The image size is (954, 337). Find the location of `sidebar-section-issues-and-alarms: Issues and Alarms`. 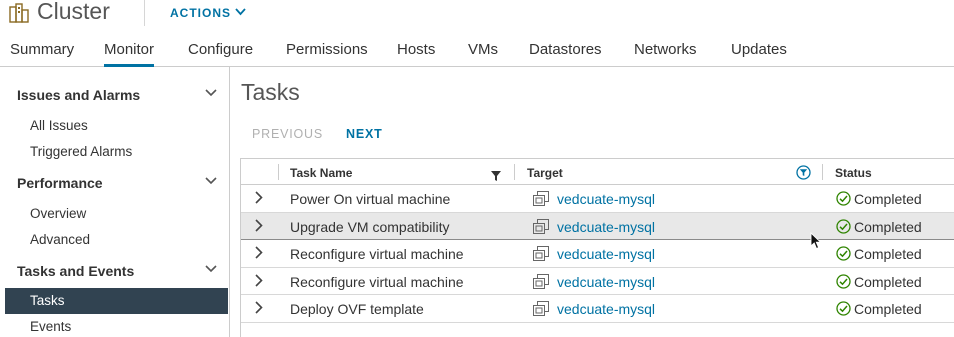

sidebar-section-issues-and-alarms: Issues and Alarms is located at coordinates (117, 95).